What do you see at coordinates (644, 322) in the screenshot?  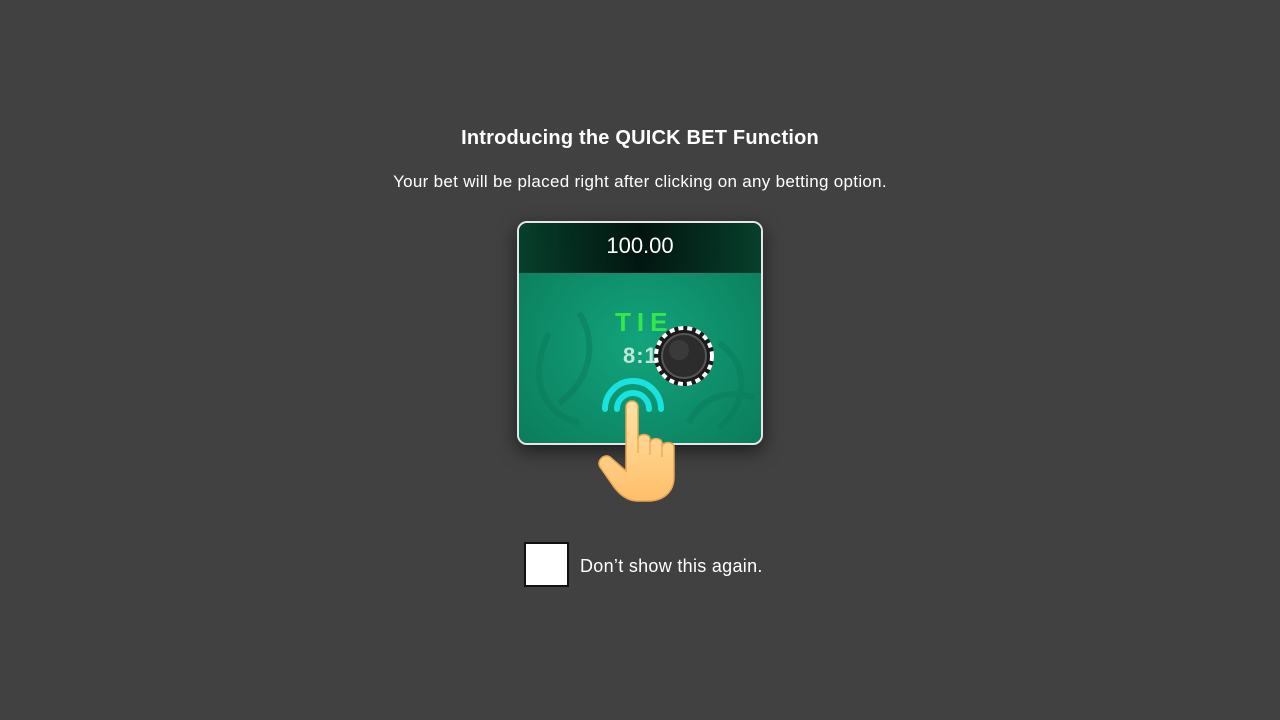 I see `tie-bet-label: TIE` at bounding box center [644, 322].